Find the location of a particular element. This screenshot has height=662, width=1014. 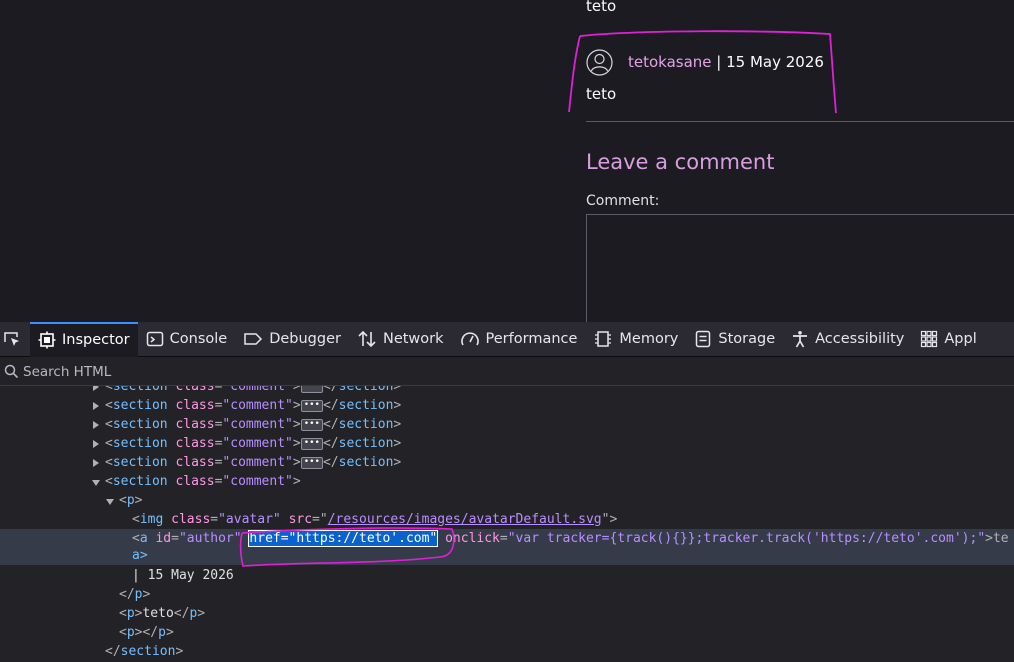

tree-row-text-date: | 15 May 2026 is located at coordinates (507, 575).